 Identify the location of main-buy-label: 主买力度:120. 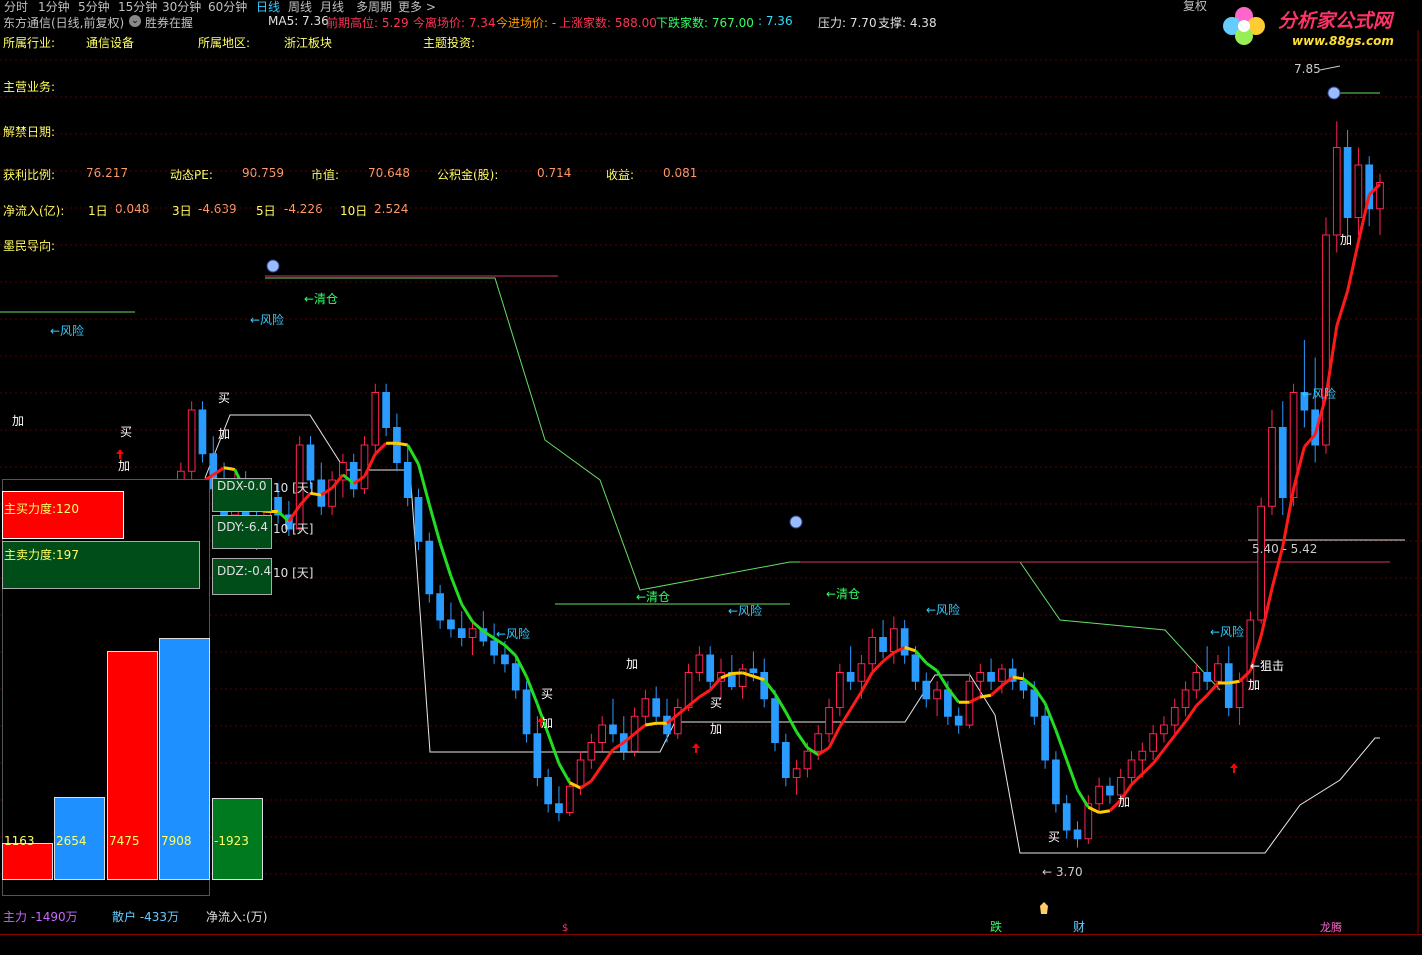
(41, 509).